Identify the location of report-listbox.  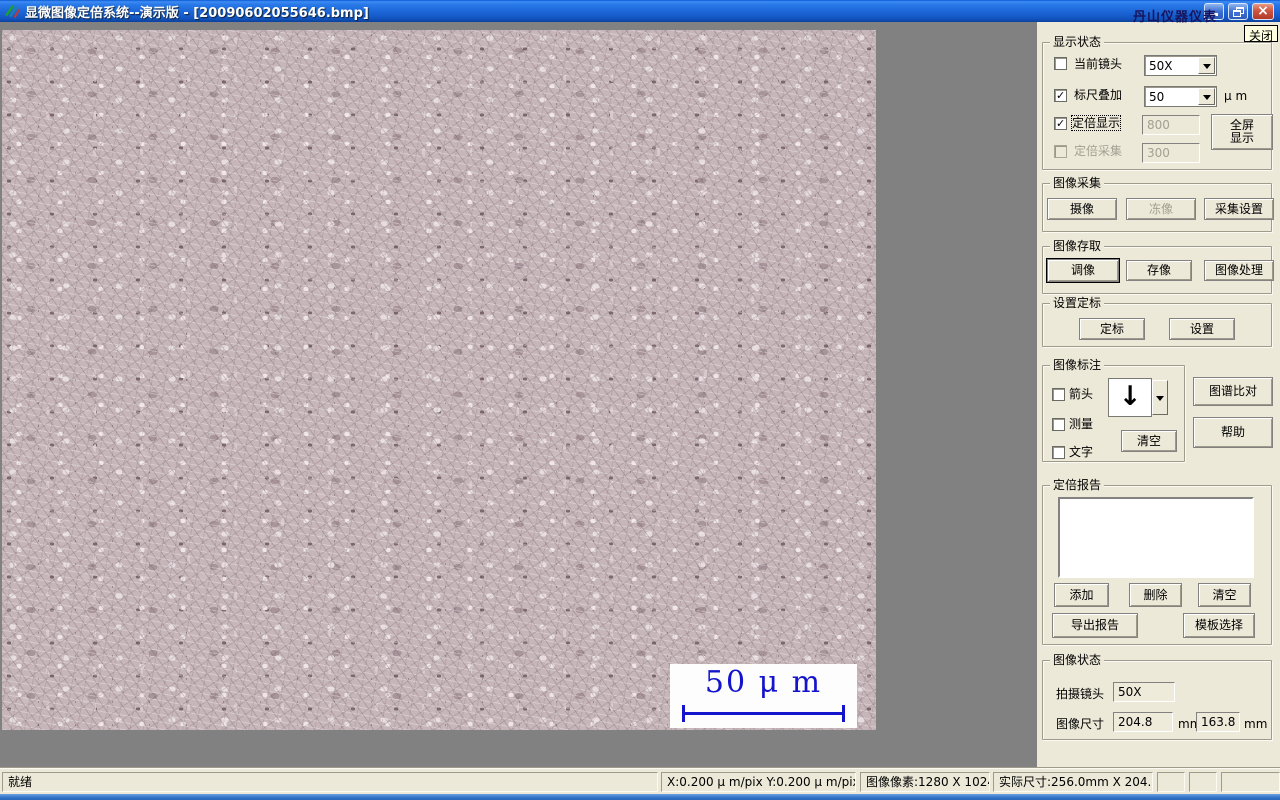
(1156, 537).